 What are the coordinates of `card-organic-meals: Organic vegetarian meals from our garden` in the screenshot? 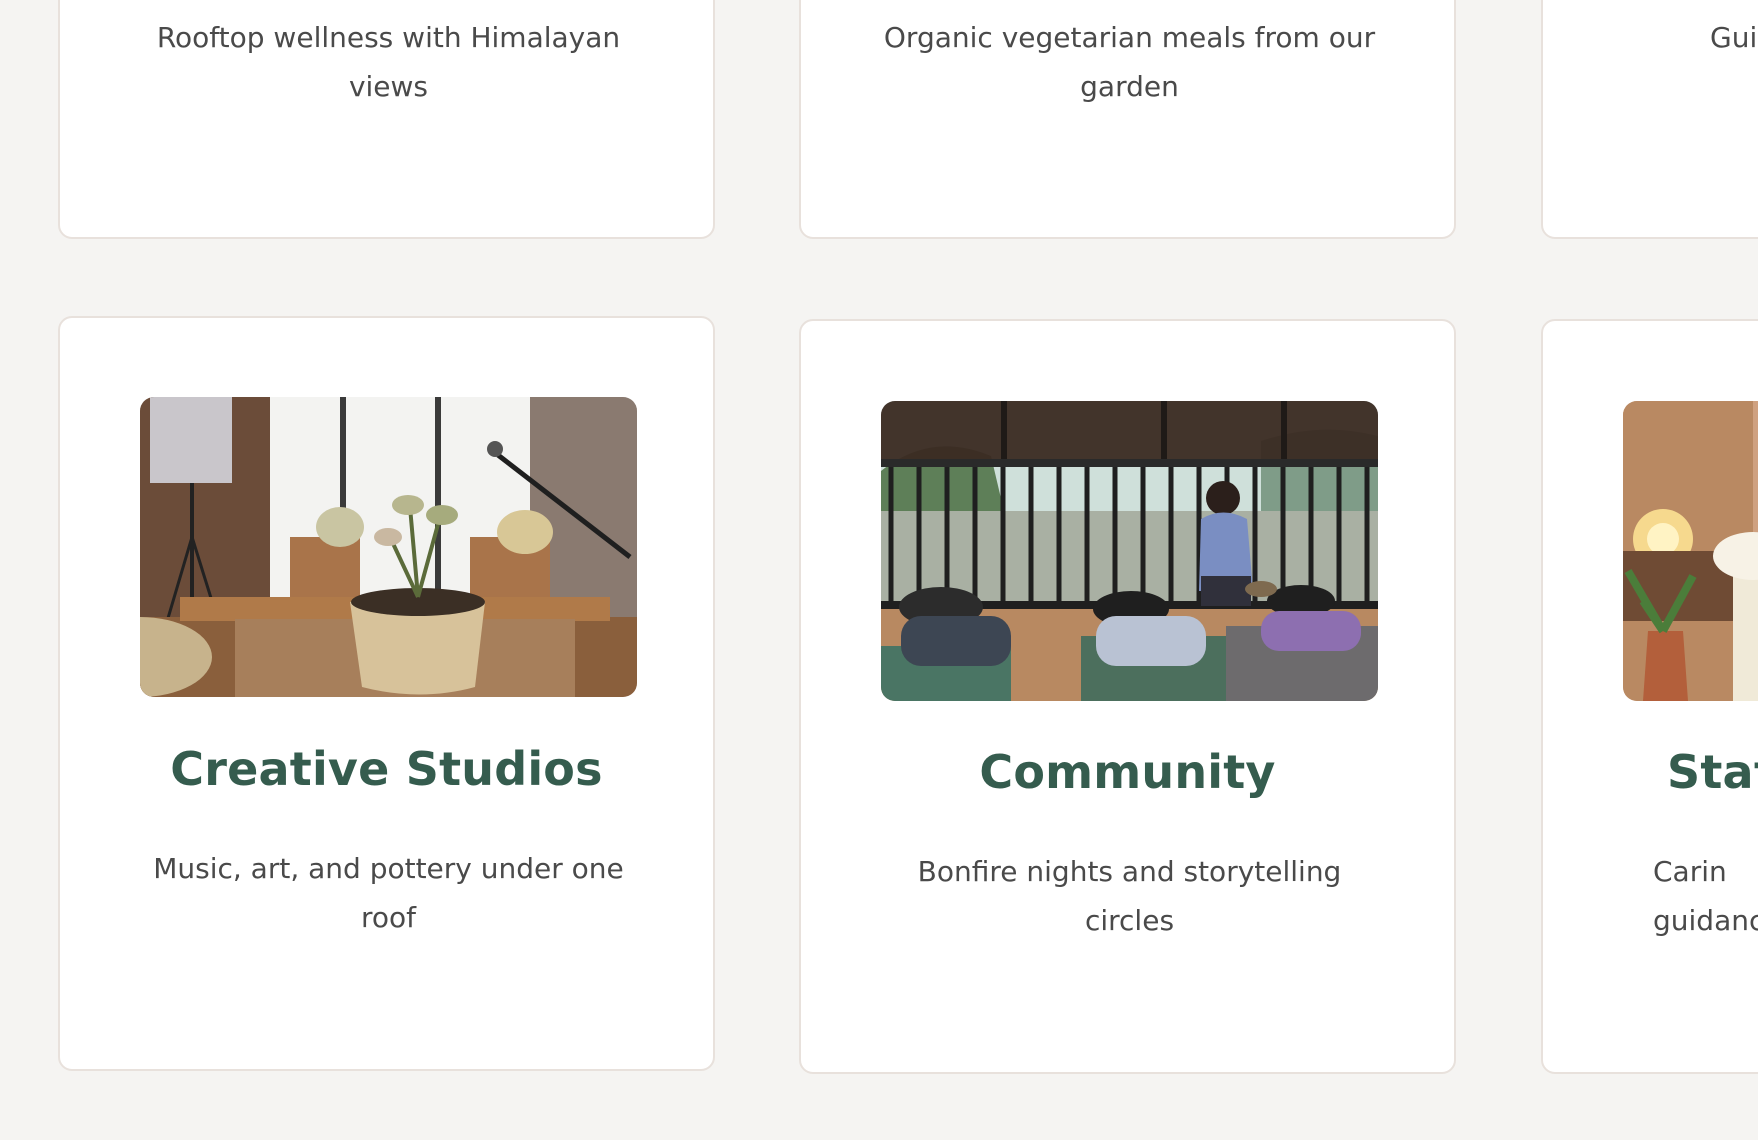 It's located at (1127, 119).